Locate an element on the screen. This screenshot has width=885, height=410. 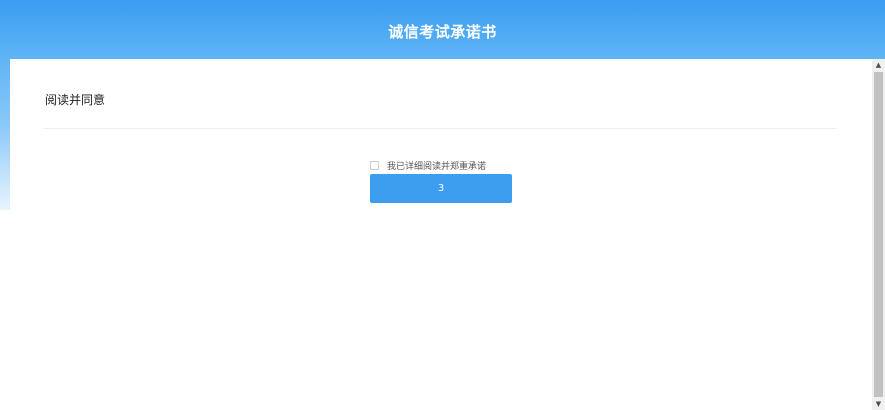
section-title: 阅读并同意 is located at coordinates (75, 100).